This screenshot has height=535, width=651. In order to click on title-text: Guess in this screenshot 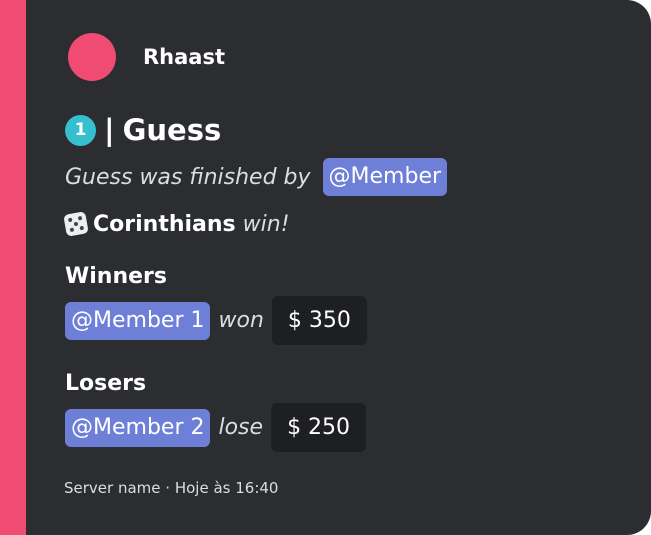, I will do `click(172, 130)`.